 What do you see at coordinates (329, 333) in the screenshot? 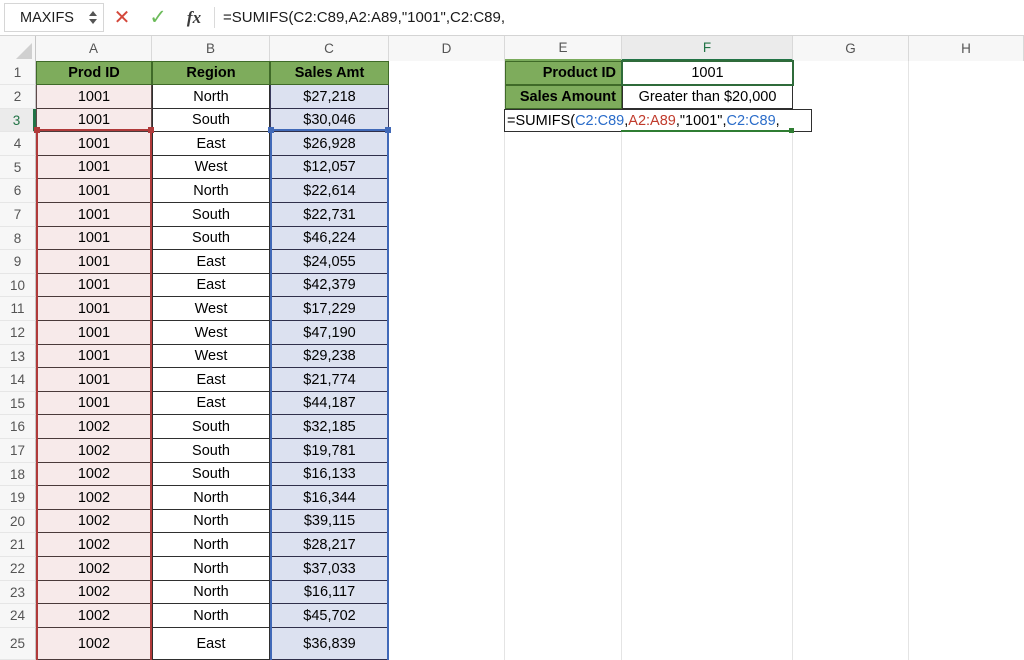
I see `cell-sales-amt: $47,190` at bounding box center [329, 333].